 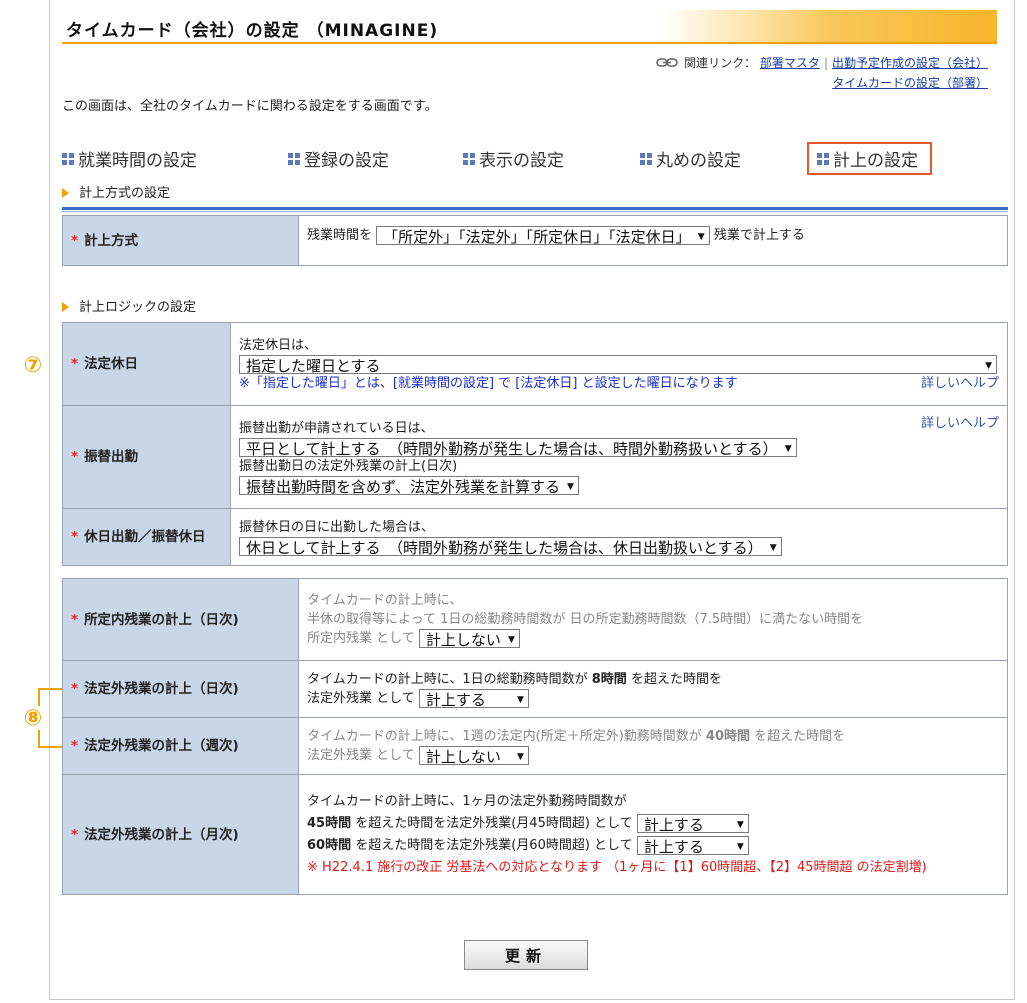 I want to click on callout-marker-7: ⑦, so click(x=33, y=365).